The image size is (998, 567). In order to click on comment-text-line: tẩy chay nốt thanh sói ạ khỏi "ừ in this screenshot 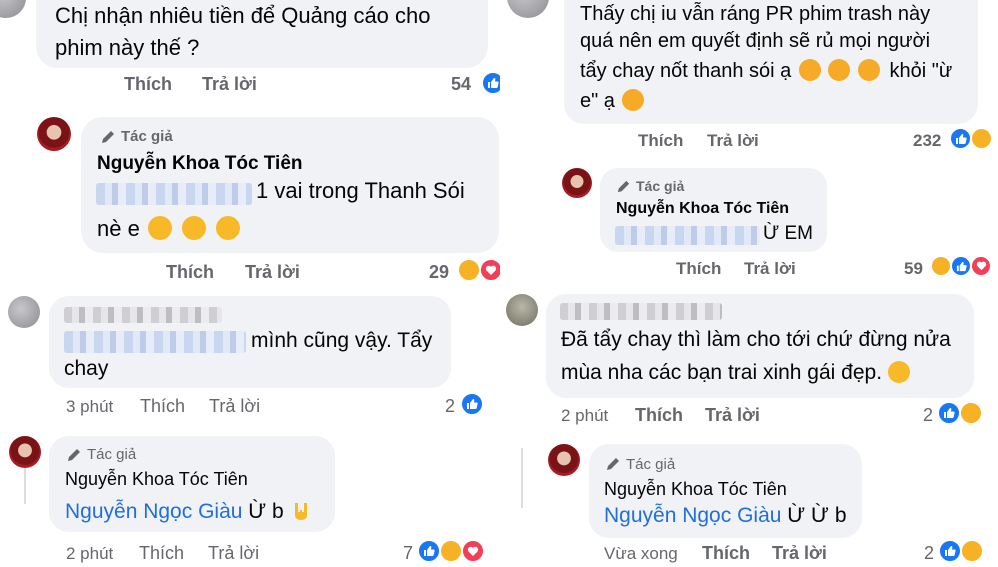, I will do `click(766, 71)`.